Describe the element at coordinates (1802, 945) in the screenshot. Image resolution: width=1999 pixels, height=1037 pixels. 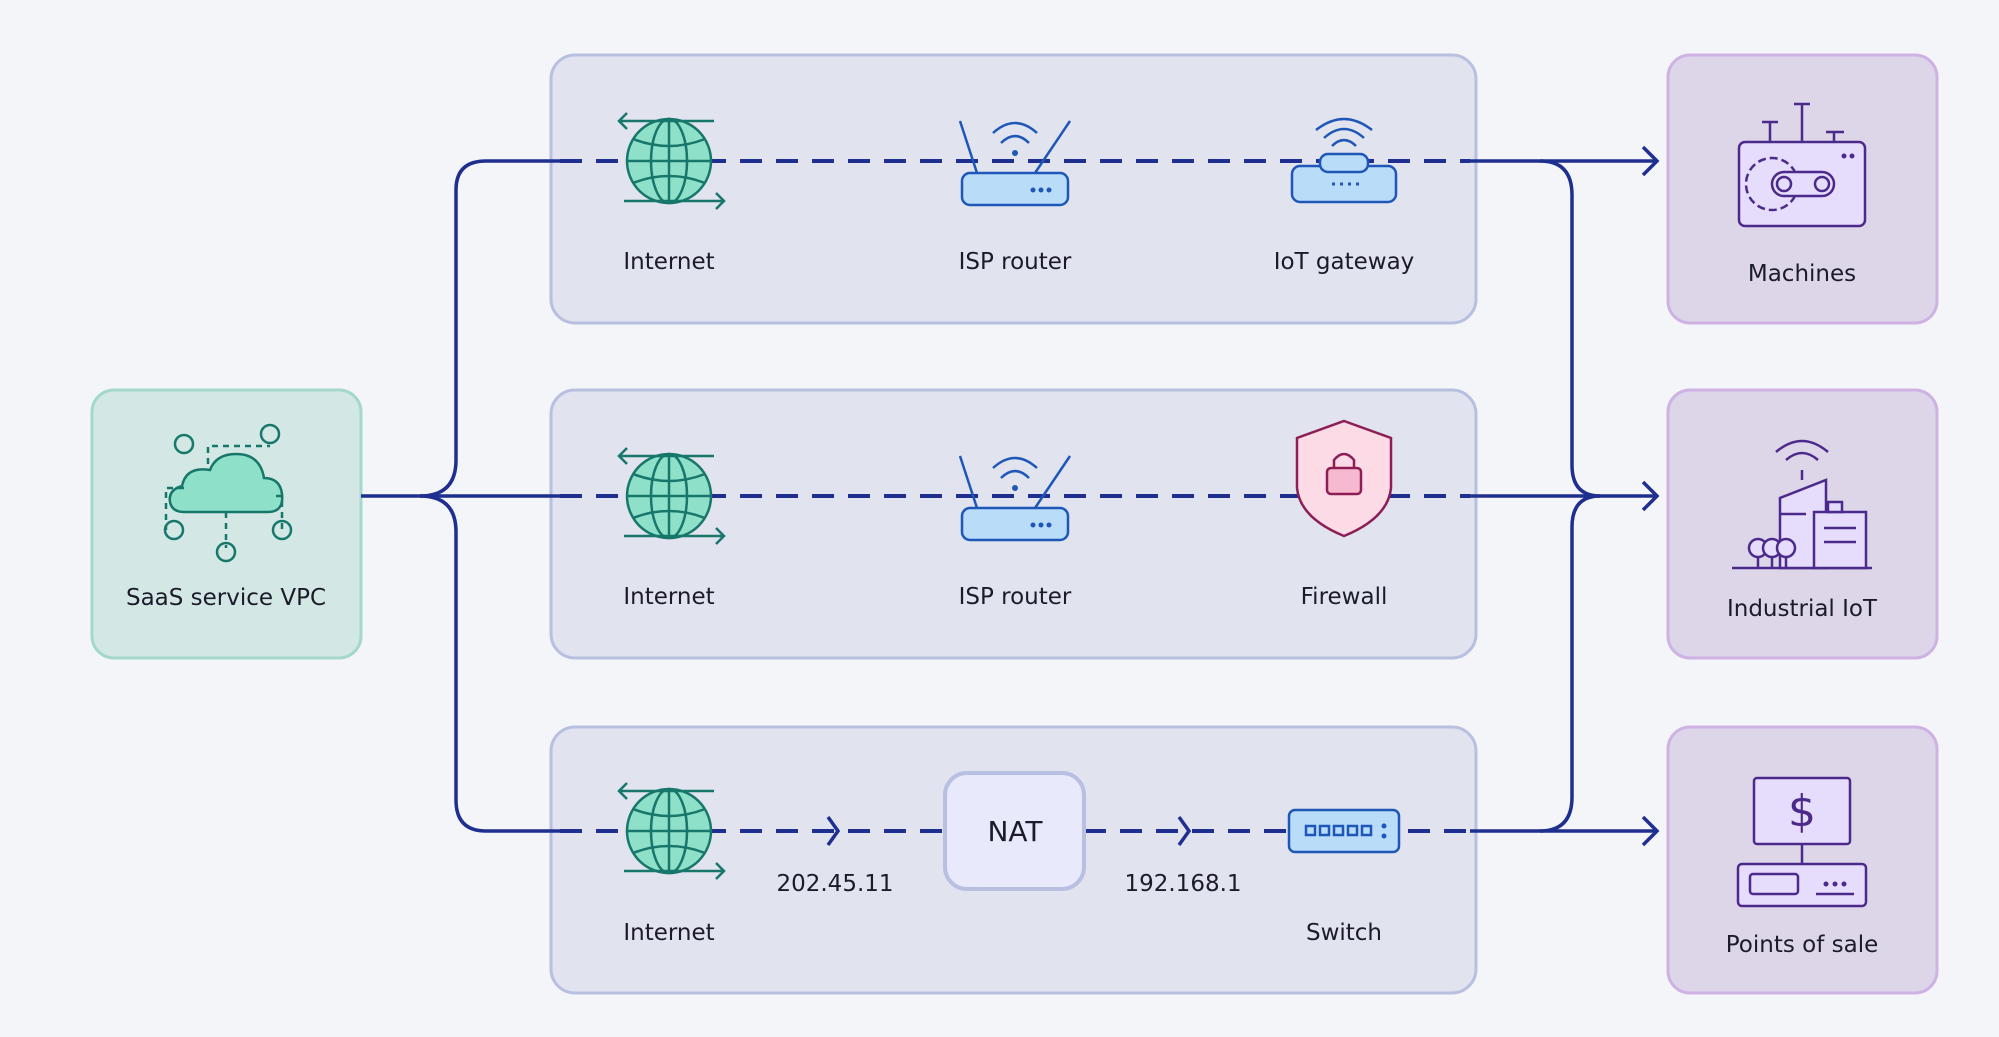
I see `target-label-points-of-sale: Points of sale` at that location.